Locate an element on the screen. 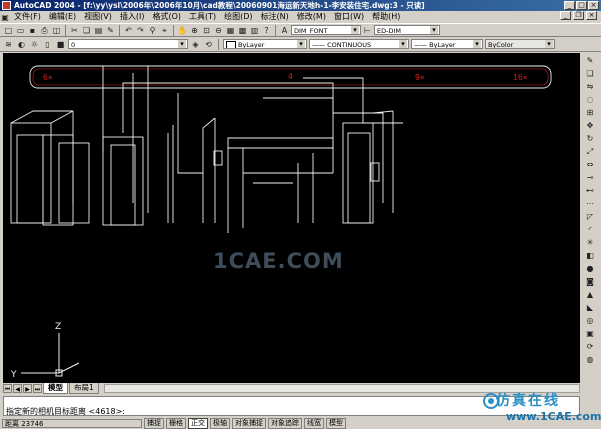  layer-state-icon: ◐ is located at coordinates (21, 44).